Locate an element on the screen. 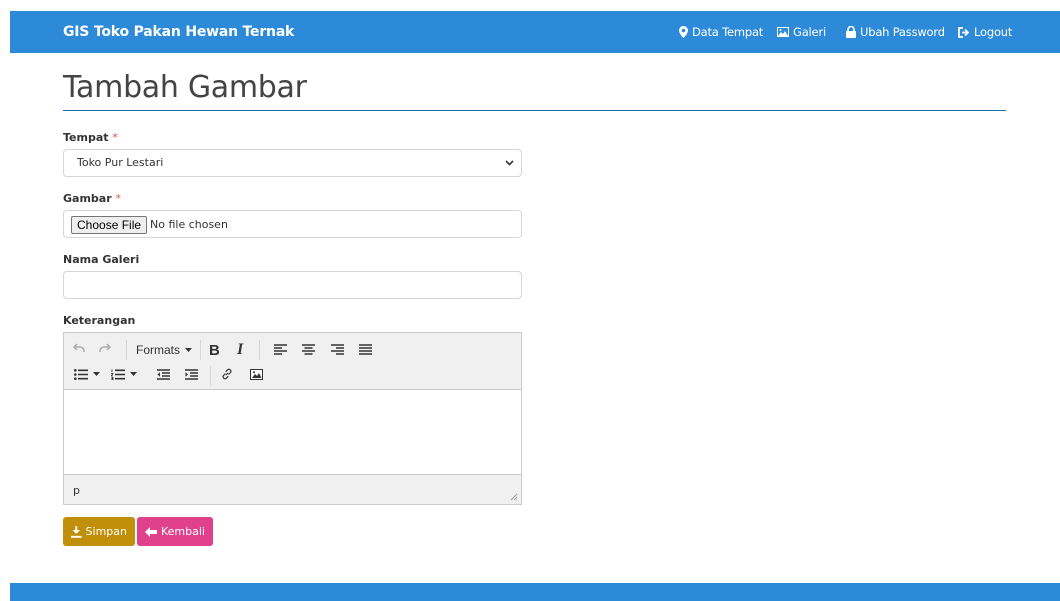 The image size is (1060, 601). bullet-list-icon is located at coordinates (81, 374).